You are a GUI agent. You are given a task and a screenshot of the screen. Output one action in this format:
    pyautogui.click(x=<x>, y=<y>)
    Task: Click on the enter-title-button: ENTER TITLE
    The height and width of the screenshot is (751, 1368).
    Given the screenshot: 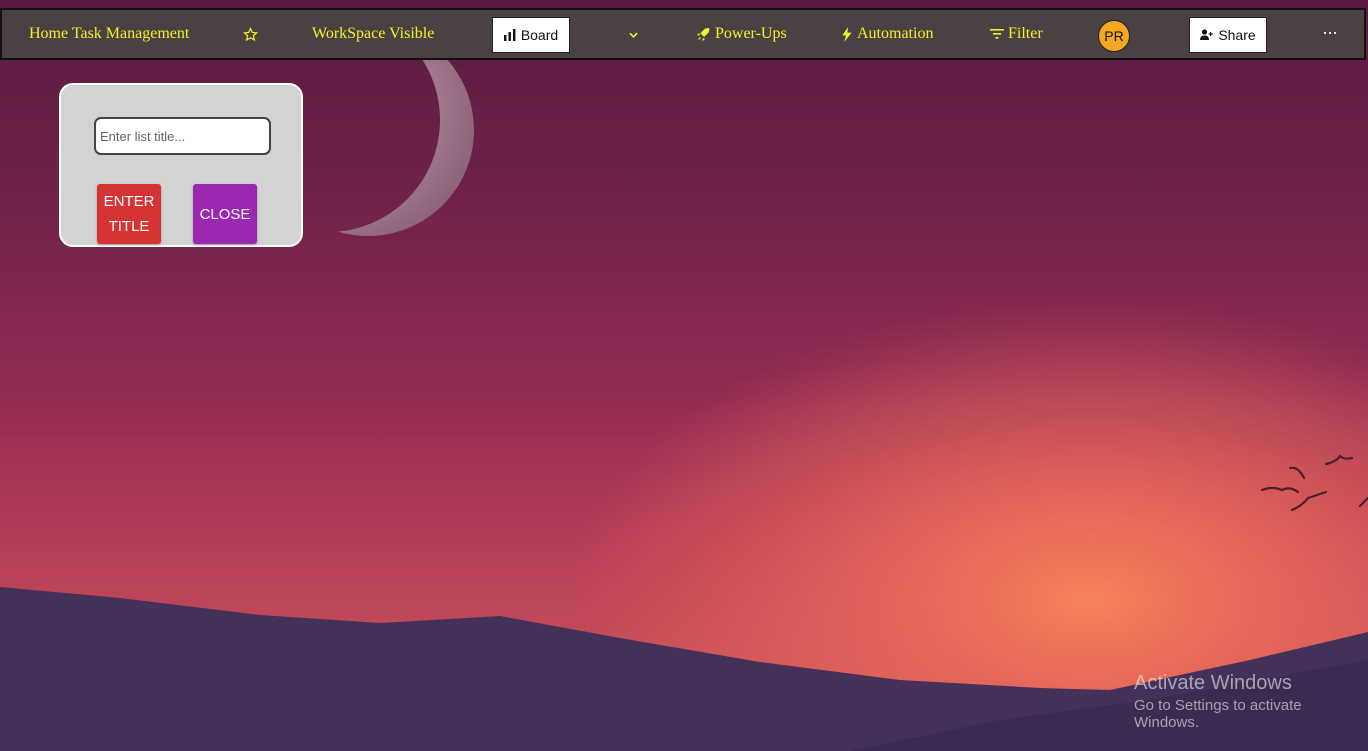 What is the action you would take?
    pyautogui.click(x=129, y=214)
    